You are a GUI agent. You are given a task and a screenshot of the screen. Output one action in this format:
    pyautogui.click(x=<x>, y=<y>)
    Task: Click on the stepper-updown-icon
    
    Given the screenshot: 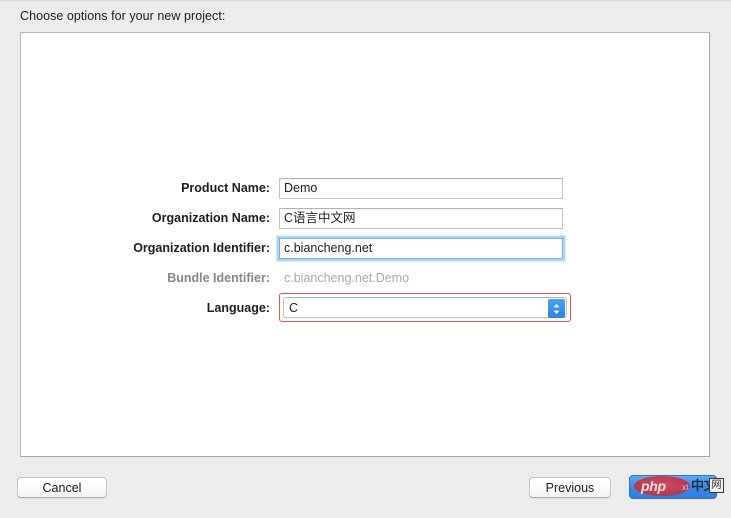 What is the action you would take?
    pyautogui.click(x=556, y=308)
    